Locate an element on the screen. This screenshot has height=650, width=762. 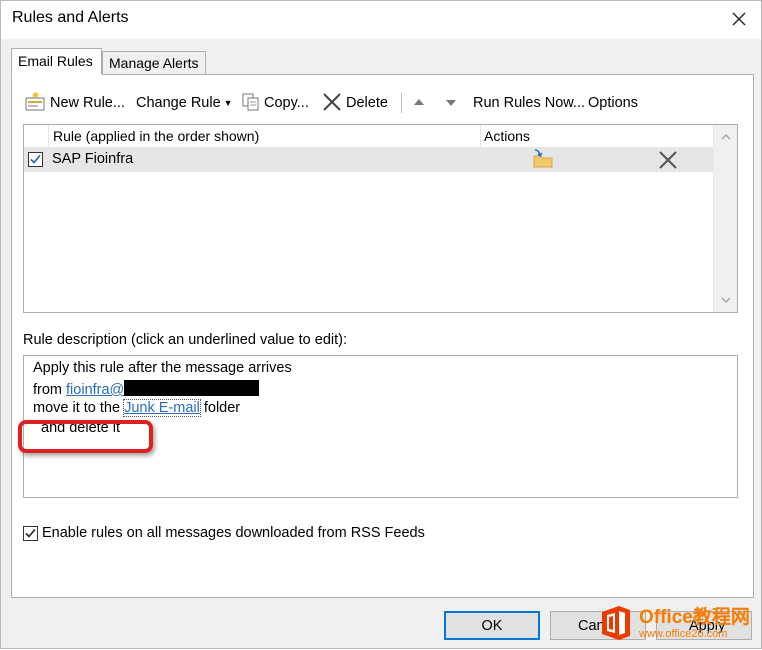
tab-manage-alerts: Manage Alerts is located at coordinates (154, 63).